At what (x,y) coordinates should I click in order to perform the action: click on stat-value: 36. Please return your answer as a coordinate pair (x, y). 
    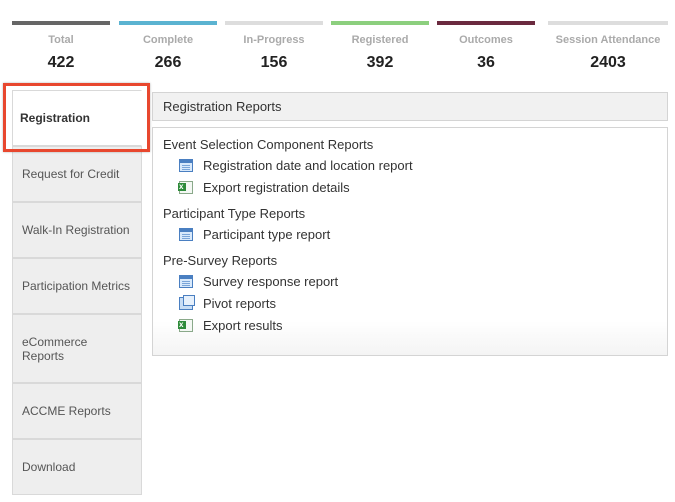
    Looking at the image, I should click on (486, 62).